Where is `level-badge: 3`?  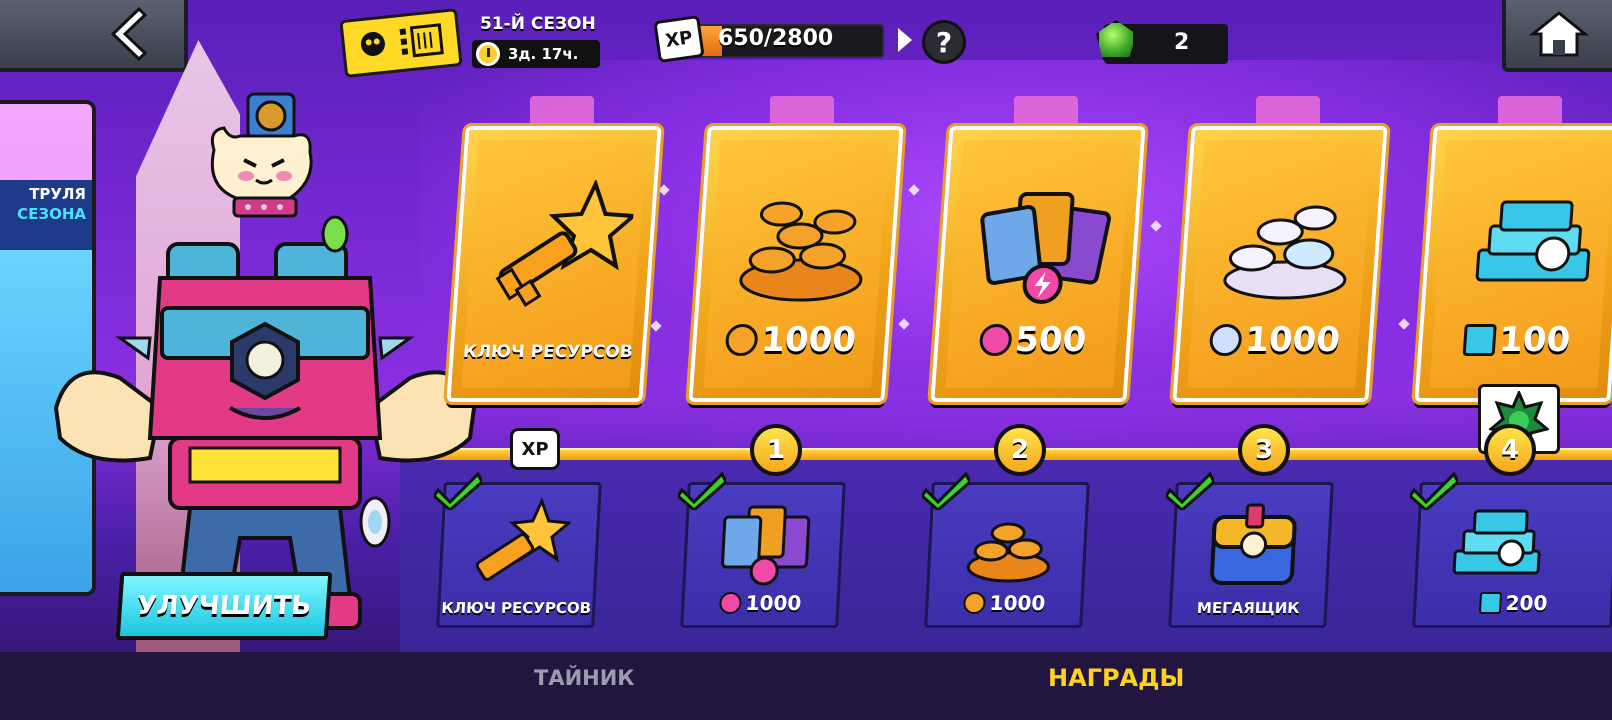 level-badge: 3 is located at coordinates (1264, 450).